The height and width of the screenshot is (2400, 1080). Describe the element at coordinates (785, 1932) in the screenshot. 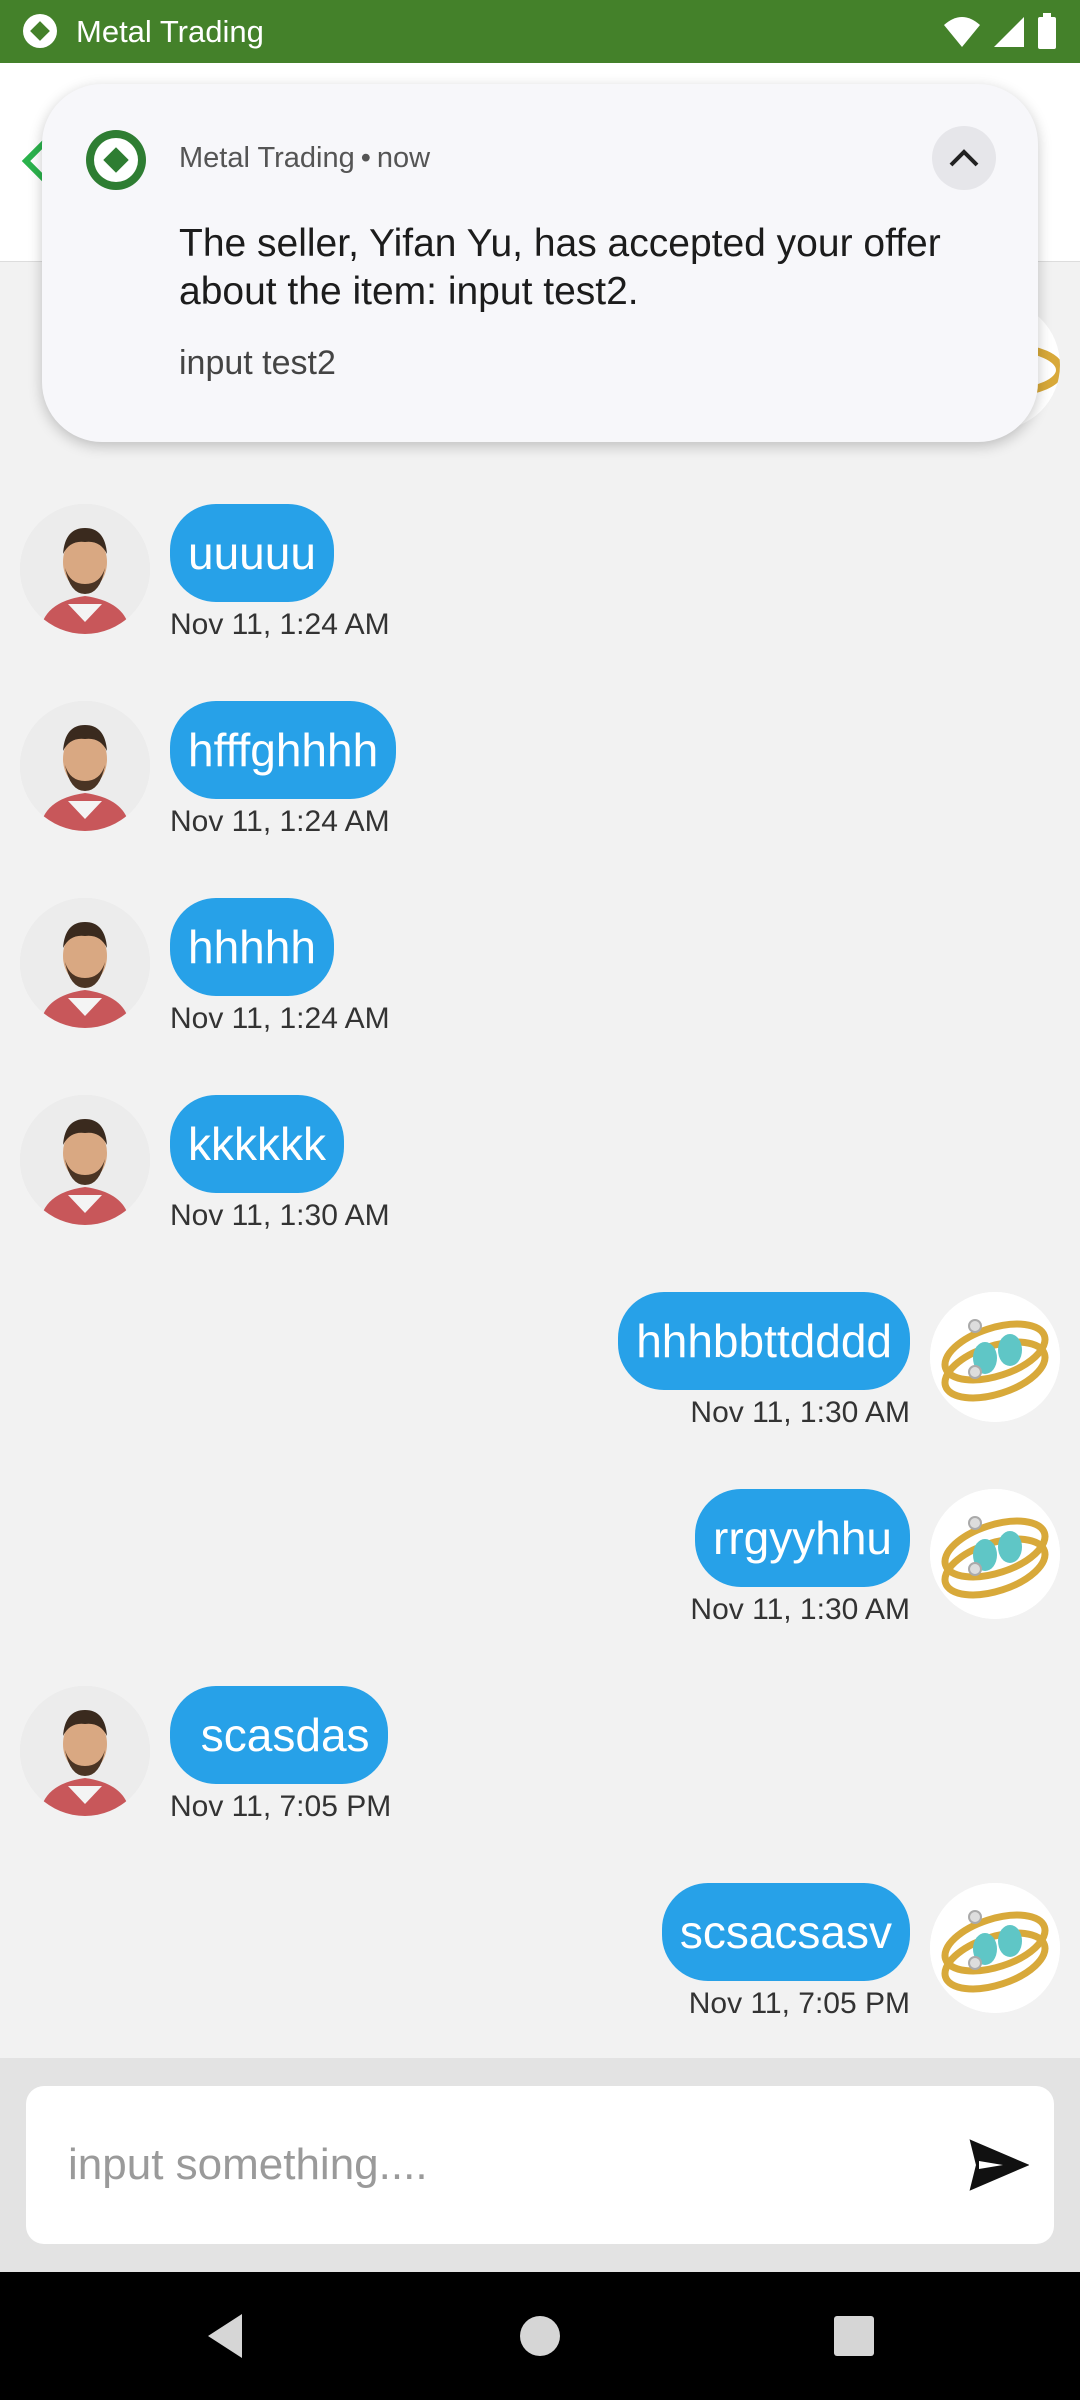

I see `message-bubble: scsacsasv` at that location.